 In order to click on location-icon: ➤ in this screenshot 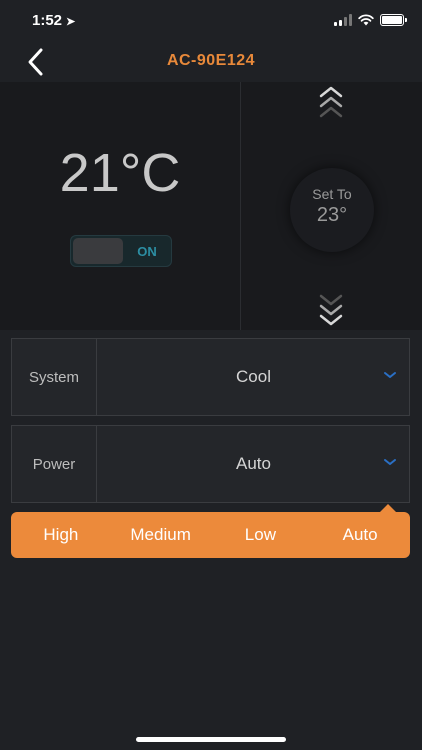, I will do `click(71, 22)`.